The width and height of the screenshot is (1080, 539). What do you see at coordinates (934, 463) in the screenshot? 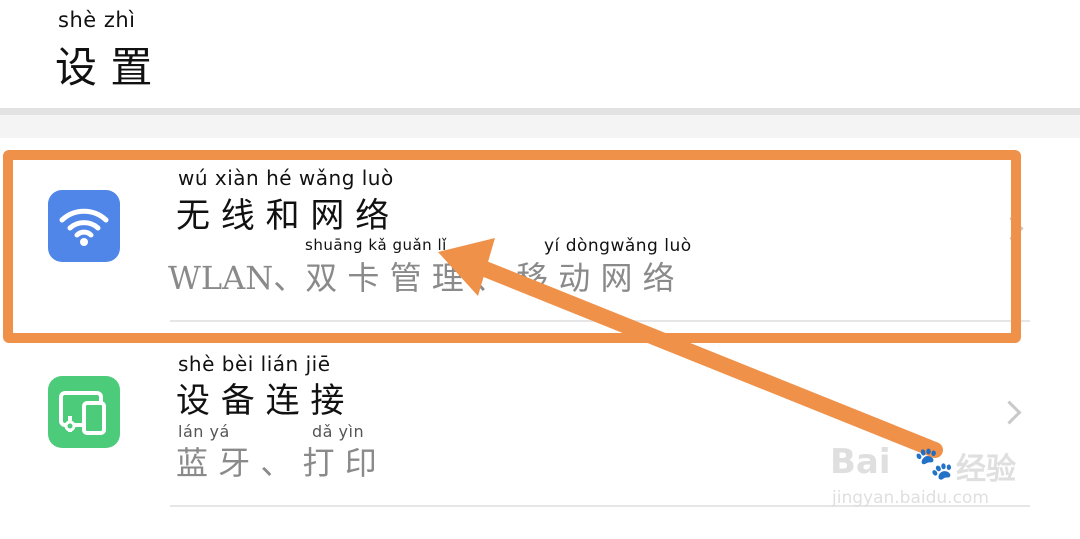
I see `paw-icon: 🐾` at bounding box center [934, 463].